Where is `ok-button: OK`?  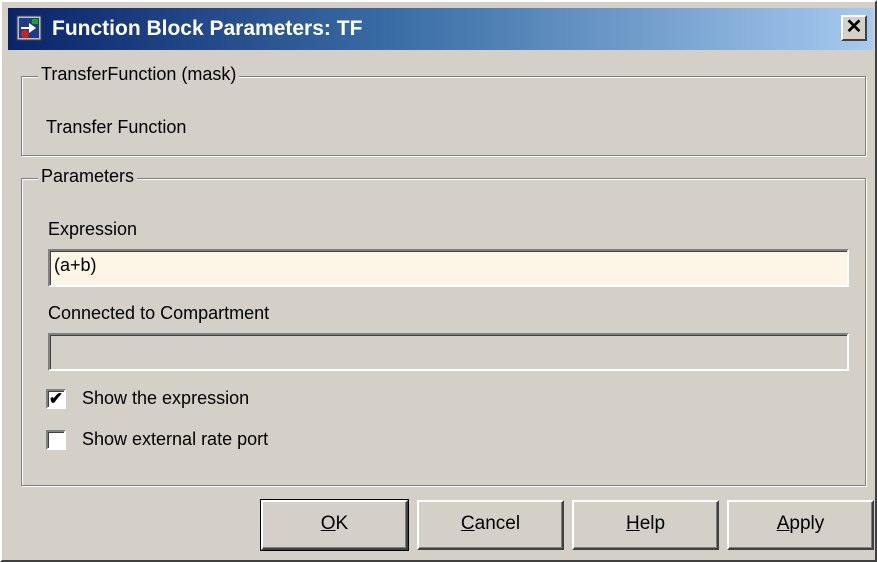 ok-button: OK is located at coordinates (334, 525).